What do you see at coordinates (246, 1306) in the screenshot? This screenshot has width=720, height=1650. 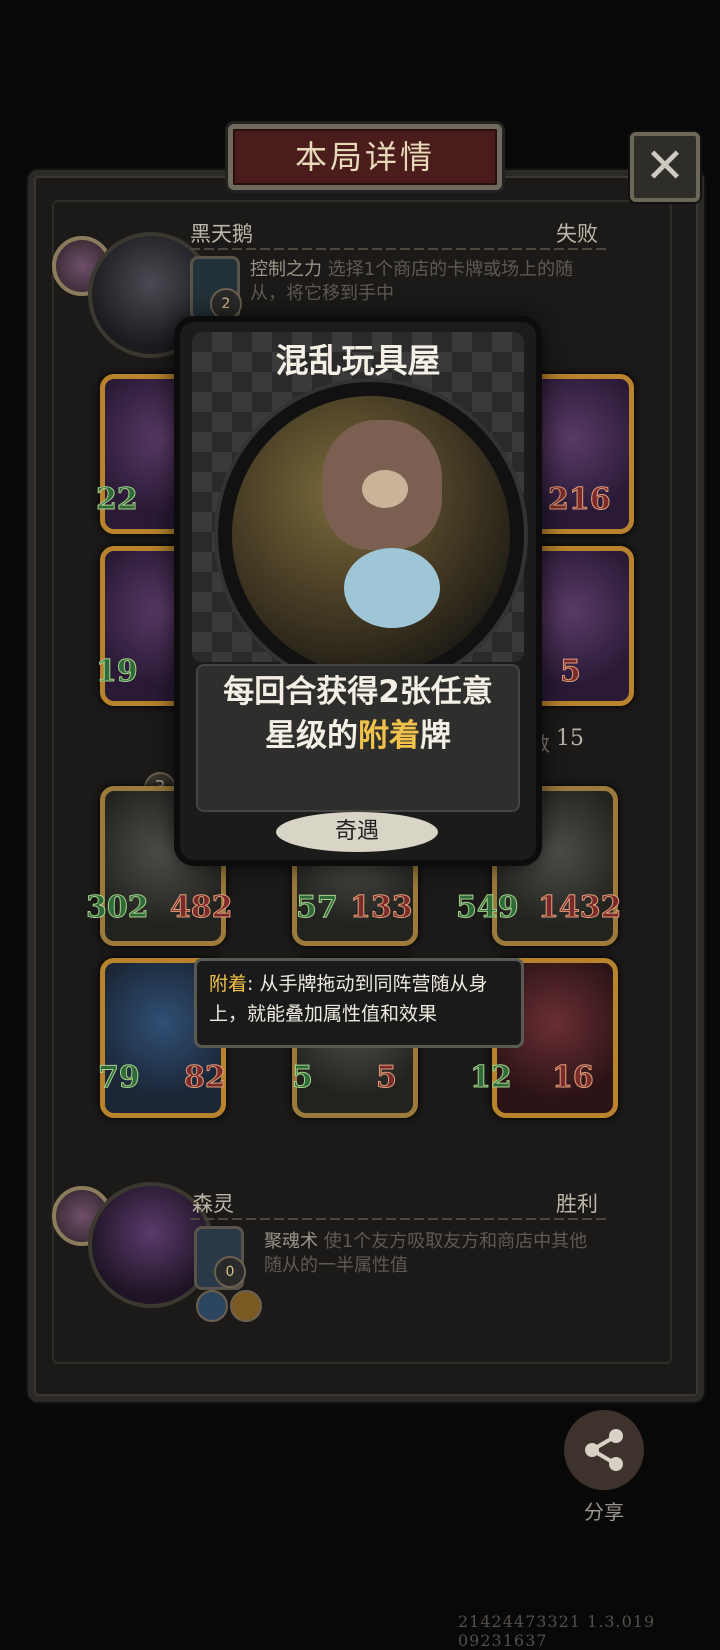 I see `coin-icon` at bounding box center [246, 1306].